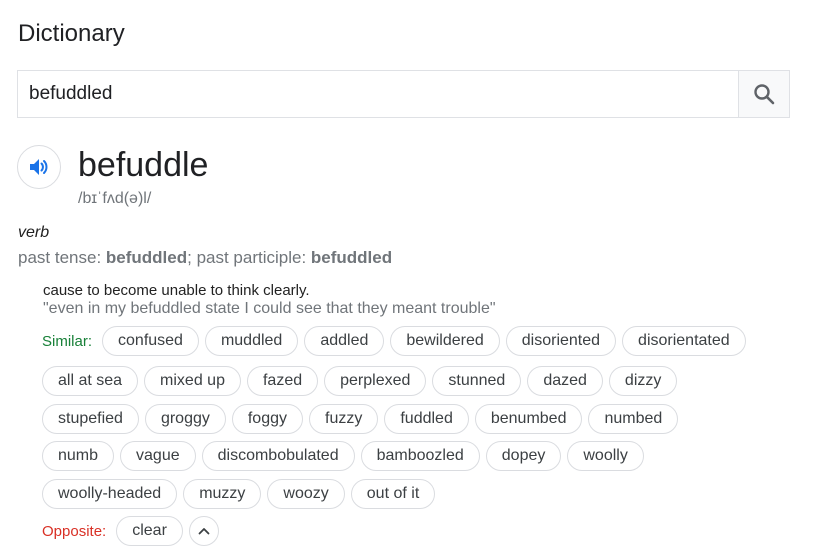 This screenshot has height=553, width=813. I want to click on opposite-row: Opposite: clear, so click(130, 531).